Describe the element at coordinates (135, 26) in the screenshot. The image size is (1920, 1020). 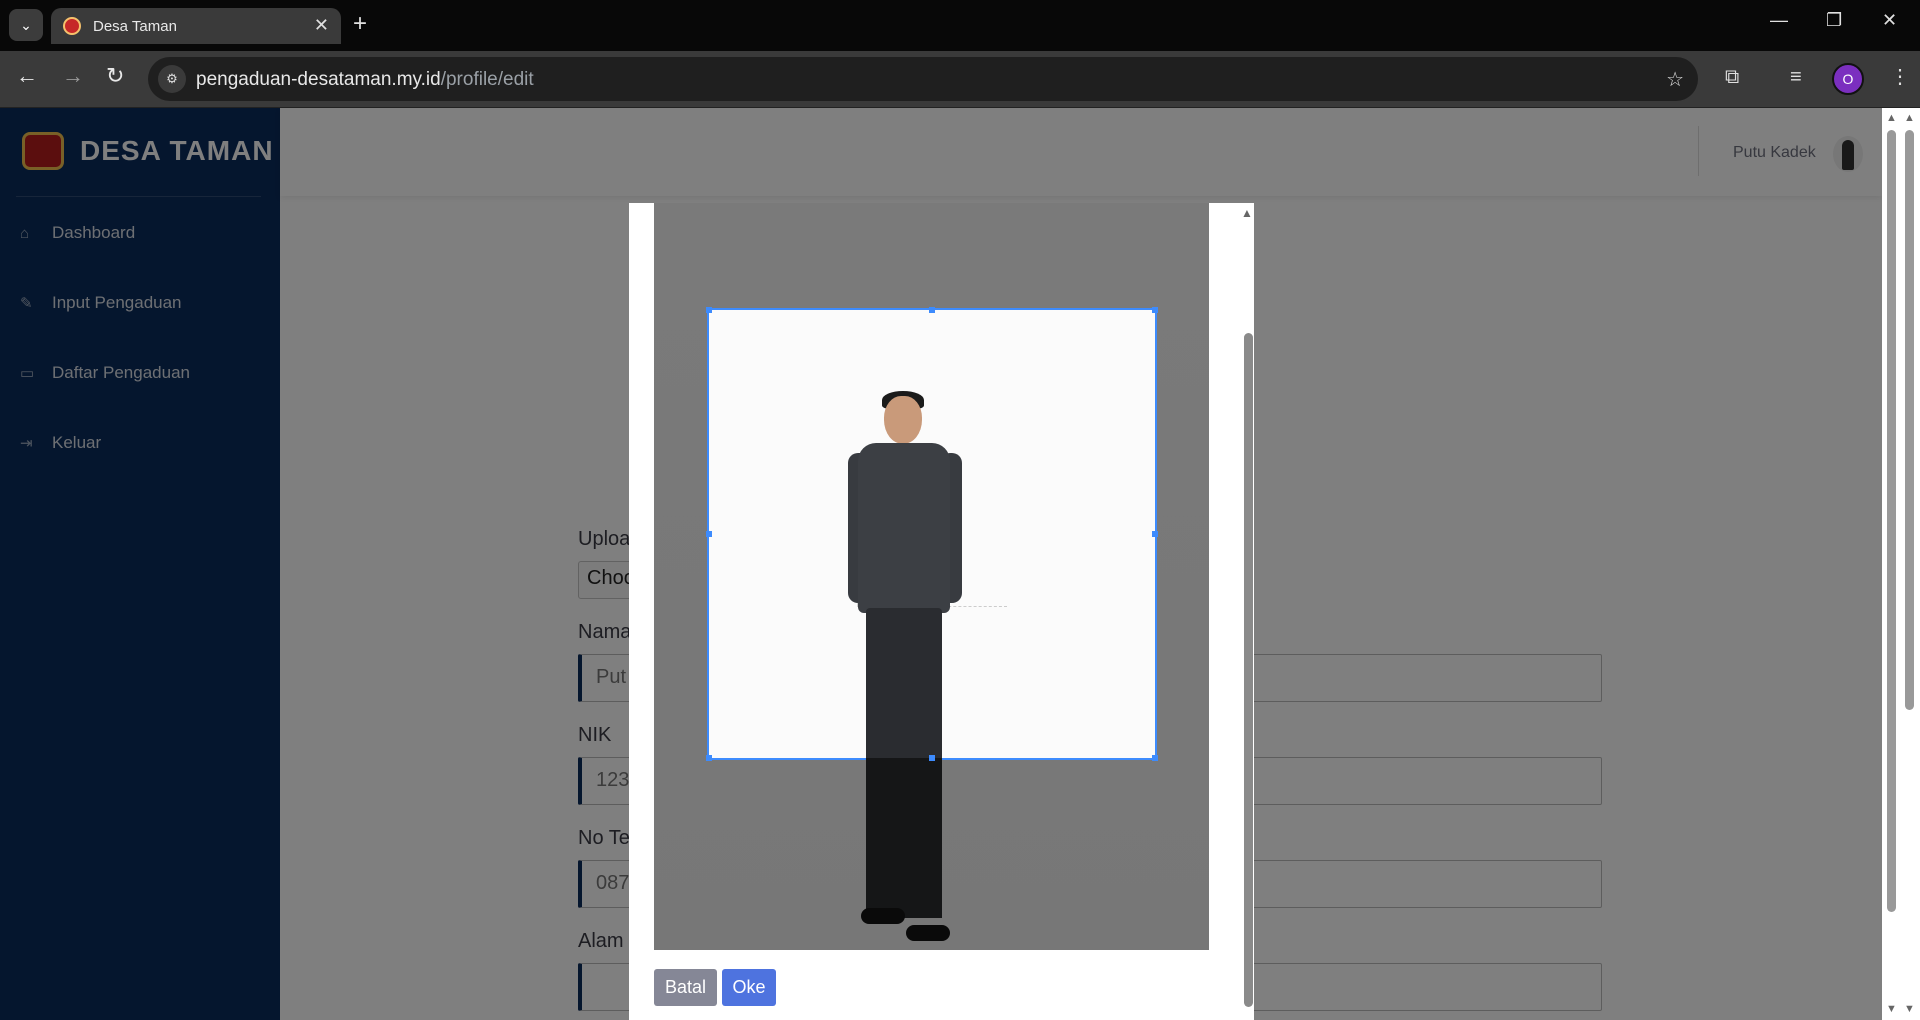
I see `tab-title: Desa Taman` at that location.